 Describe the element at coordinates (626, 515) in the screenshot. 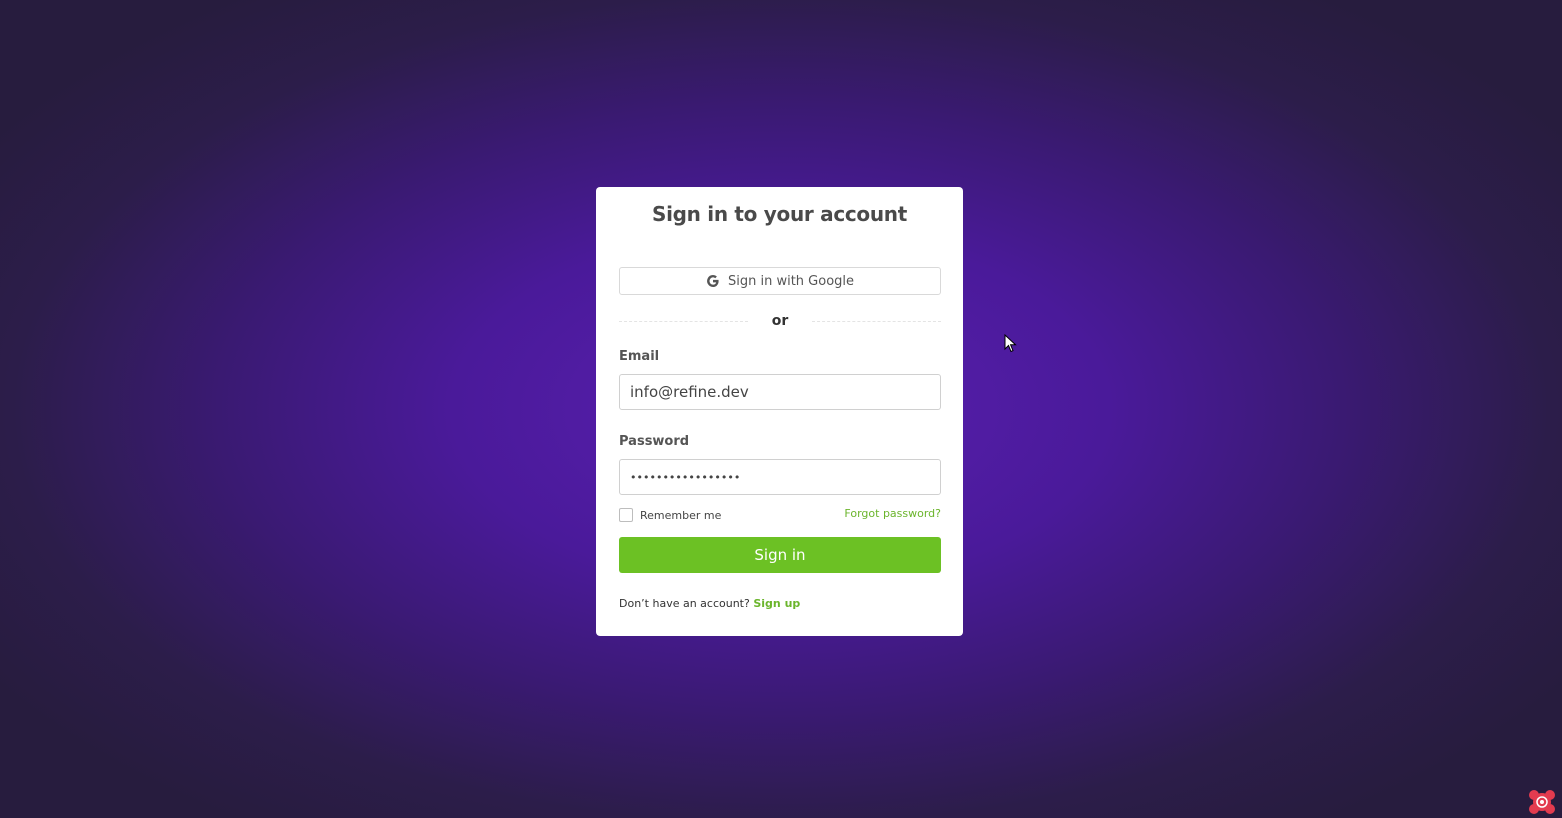

I see `remember-me-checkbox` at that location.